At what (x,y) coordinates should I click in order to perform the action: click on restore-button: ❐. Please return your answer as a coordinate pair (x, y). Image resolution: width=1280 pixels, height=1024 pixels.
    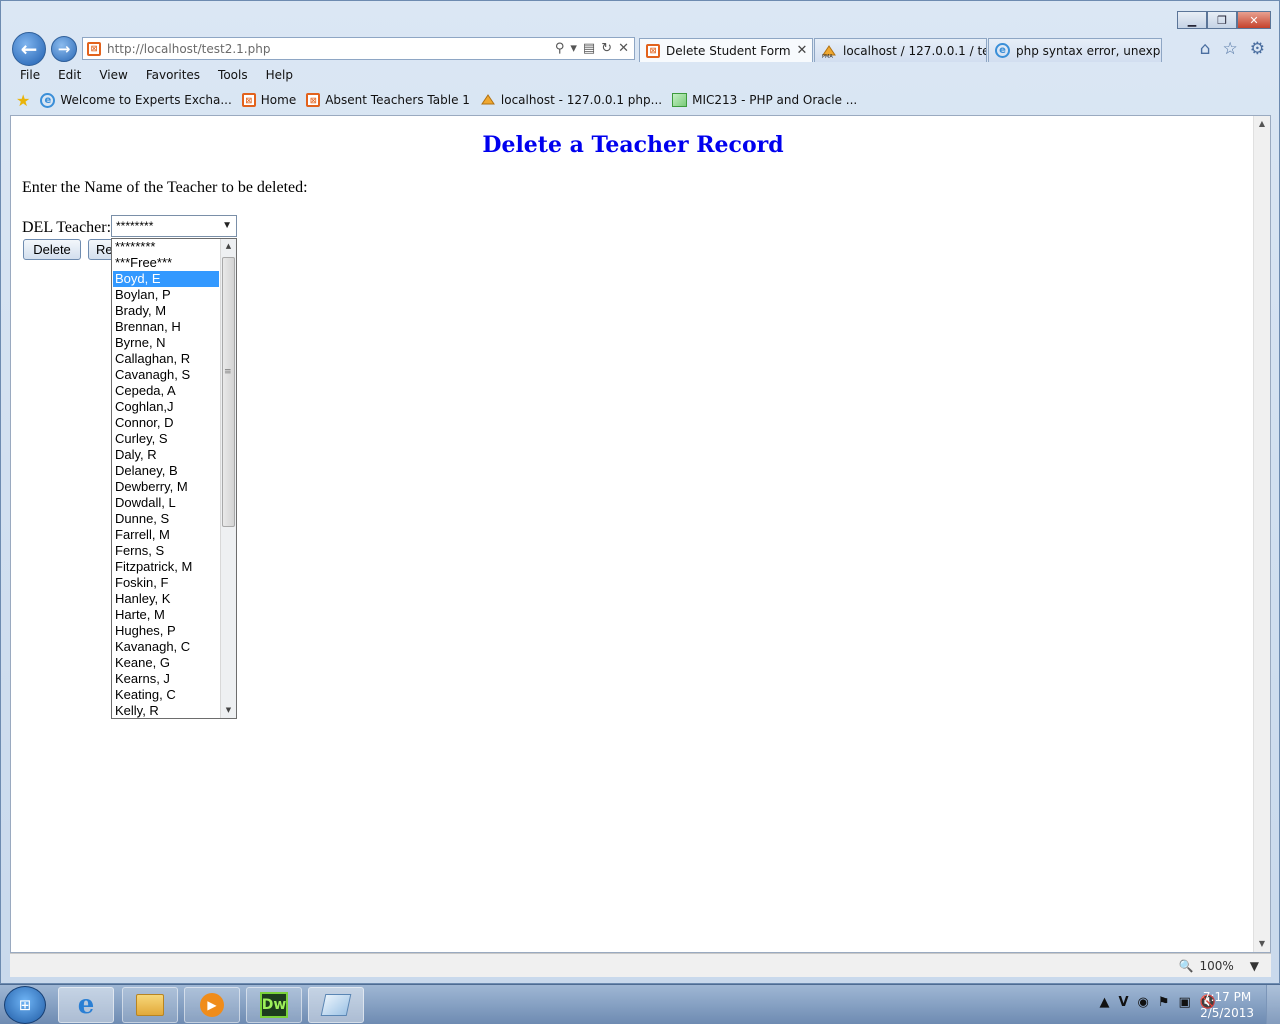
    Looking at the image, I should click on (1222, 20).